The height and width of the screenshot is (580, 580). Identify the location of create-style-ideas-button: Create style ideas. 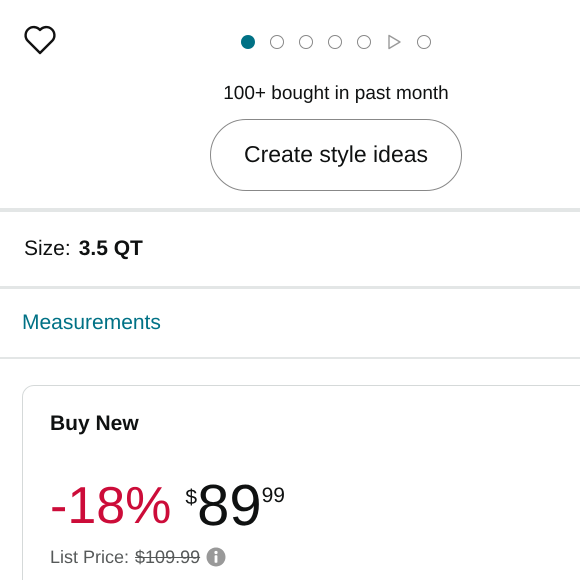
(336, 154).